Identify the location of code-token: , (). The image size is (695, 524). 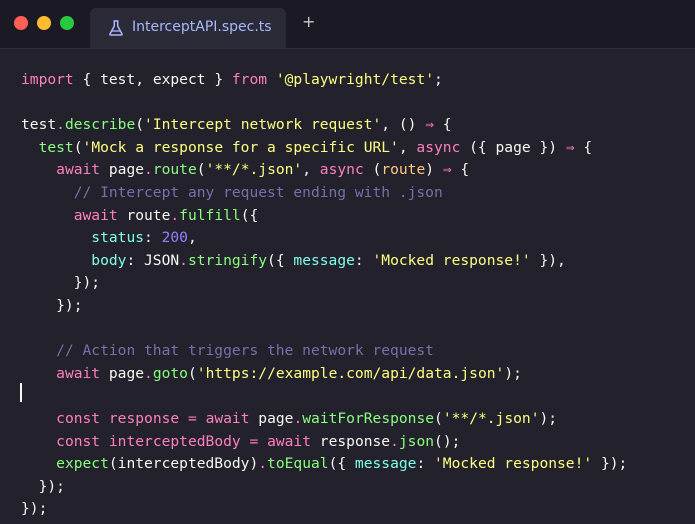
(403, 125).